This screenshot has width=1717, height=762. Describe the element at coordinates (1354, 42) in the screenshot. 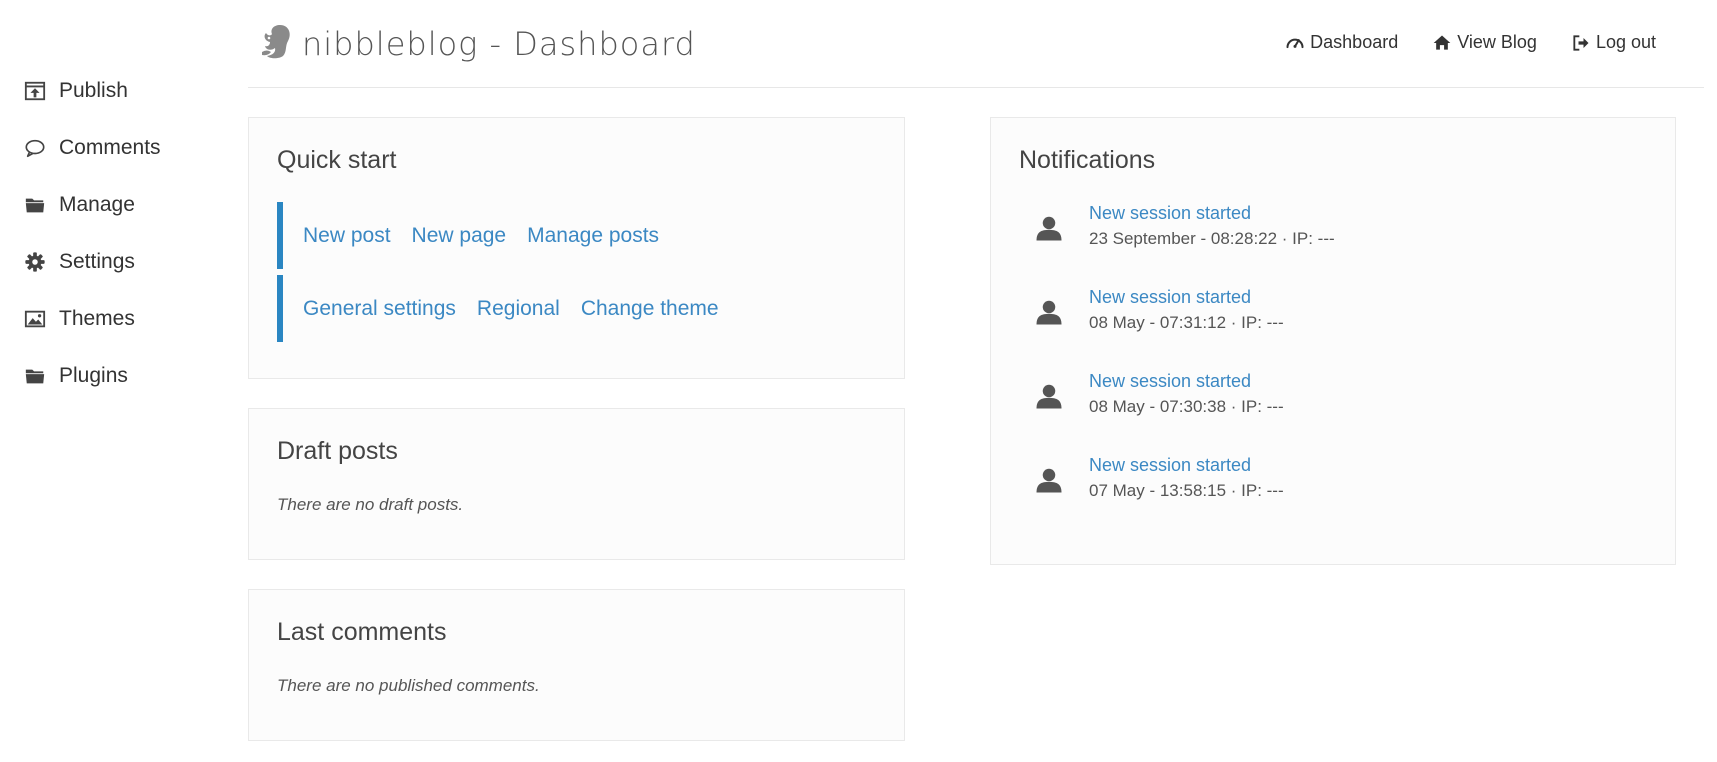

I see `nav-label: Dashboard` at that location.